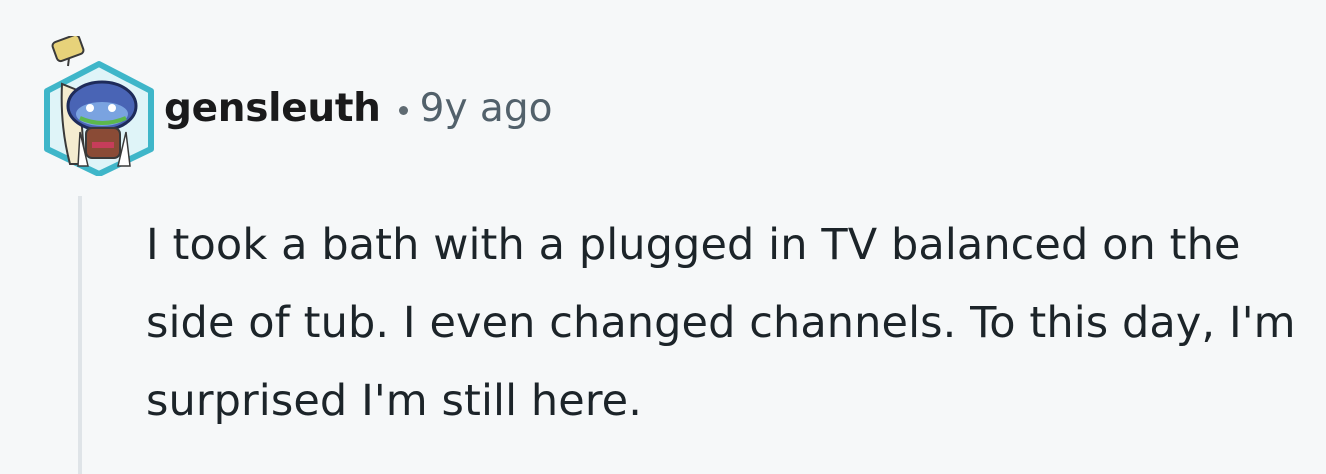 This screenshot has height=474, width=1326. What do you see at coordinates (80, 335) in the screenshot?
I see `thread-collapse-line` at bounding box center [80, 335].